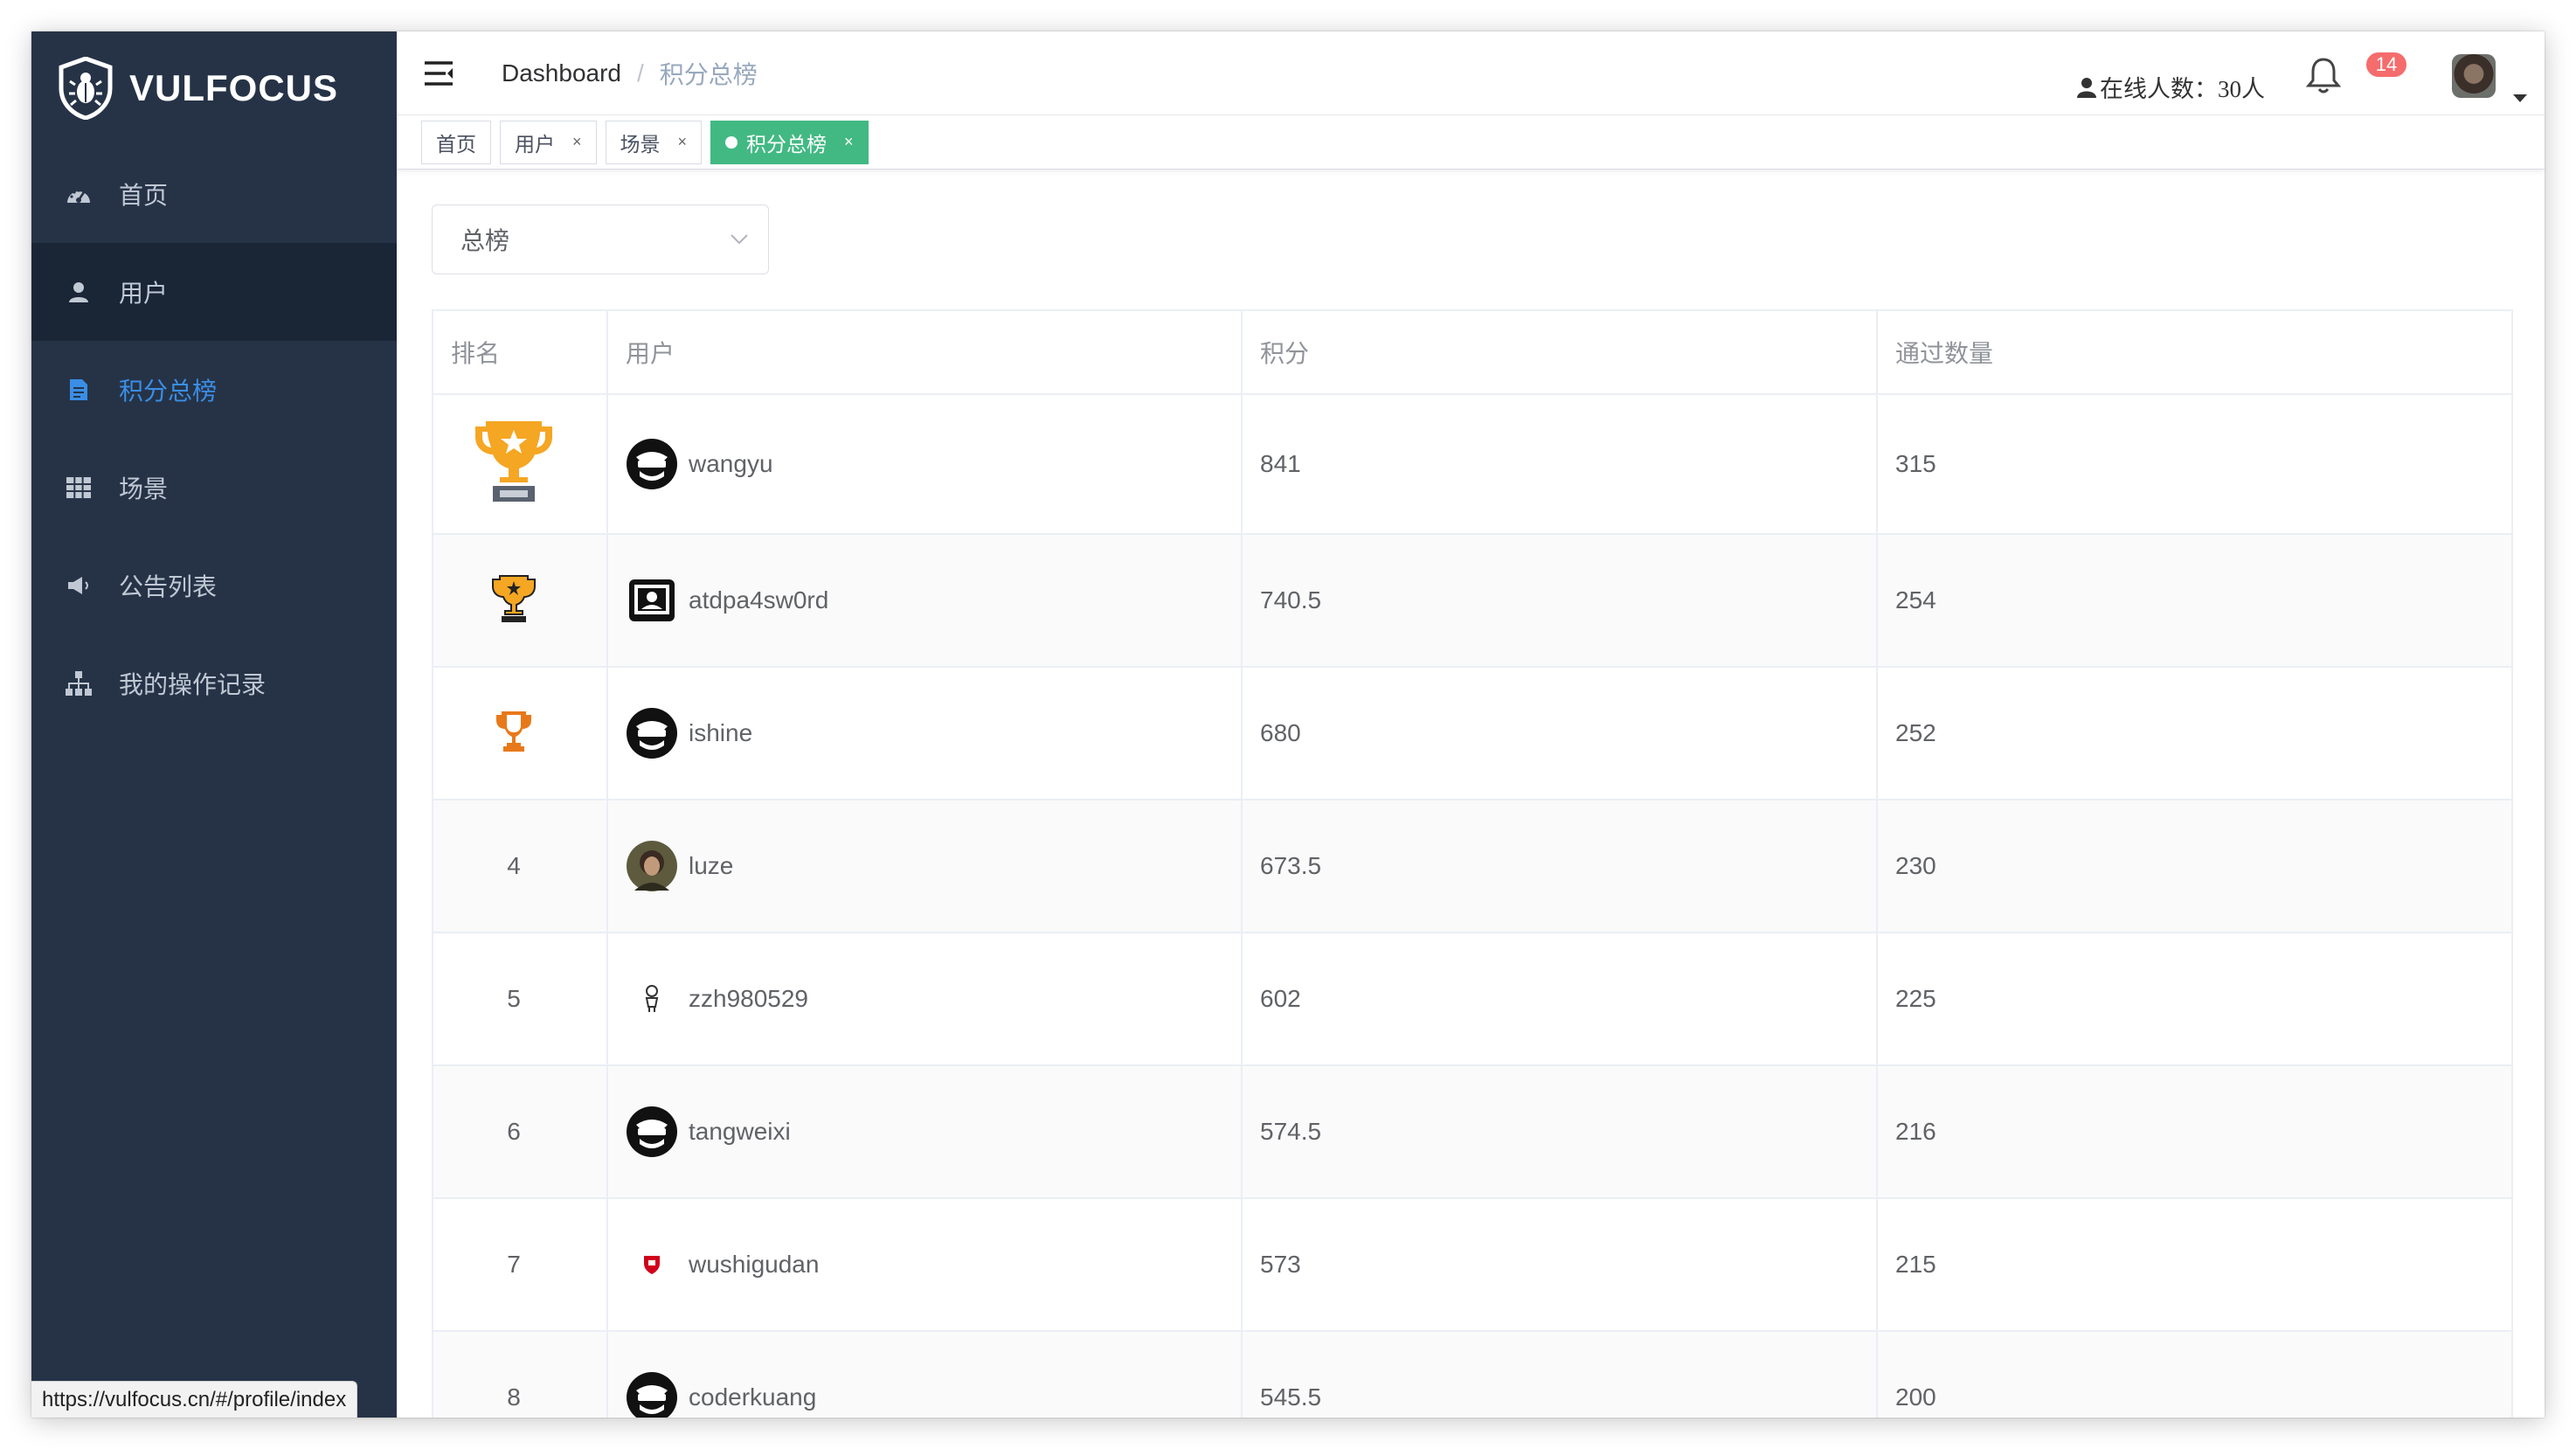 The image size is (2576, 1449). I want to click on rank-number: 8, so click(514, 1397).